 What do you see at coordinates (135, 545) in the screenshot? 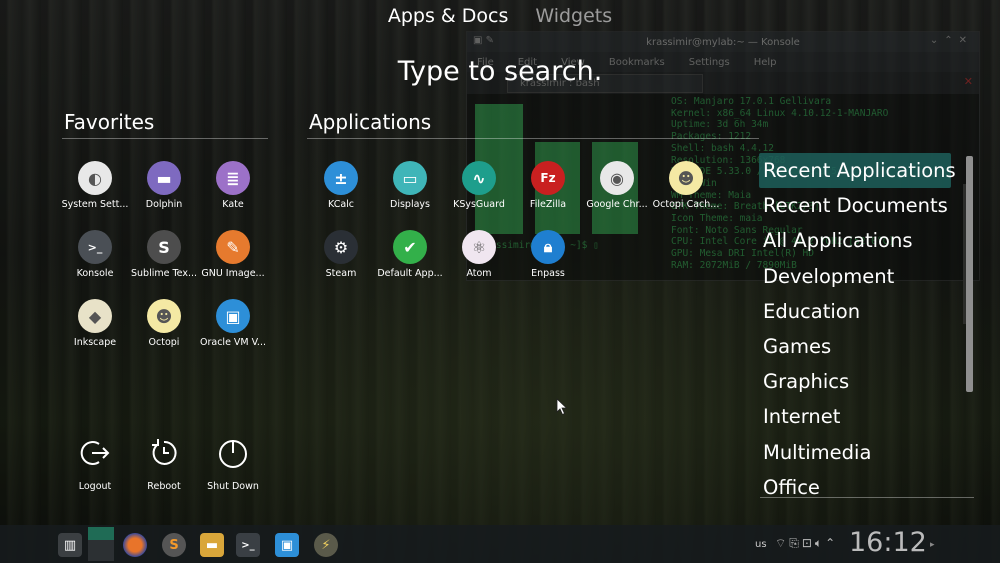
I see `firefox-icon` at bounding box center [135, 545].